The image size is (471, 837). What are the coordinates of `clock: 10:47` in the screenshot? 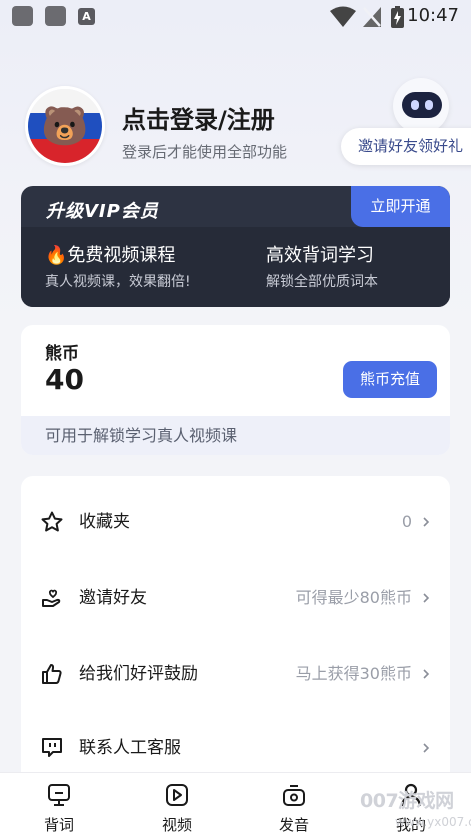 It's located at (433, 15).